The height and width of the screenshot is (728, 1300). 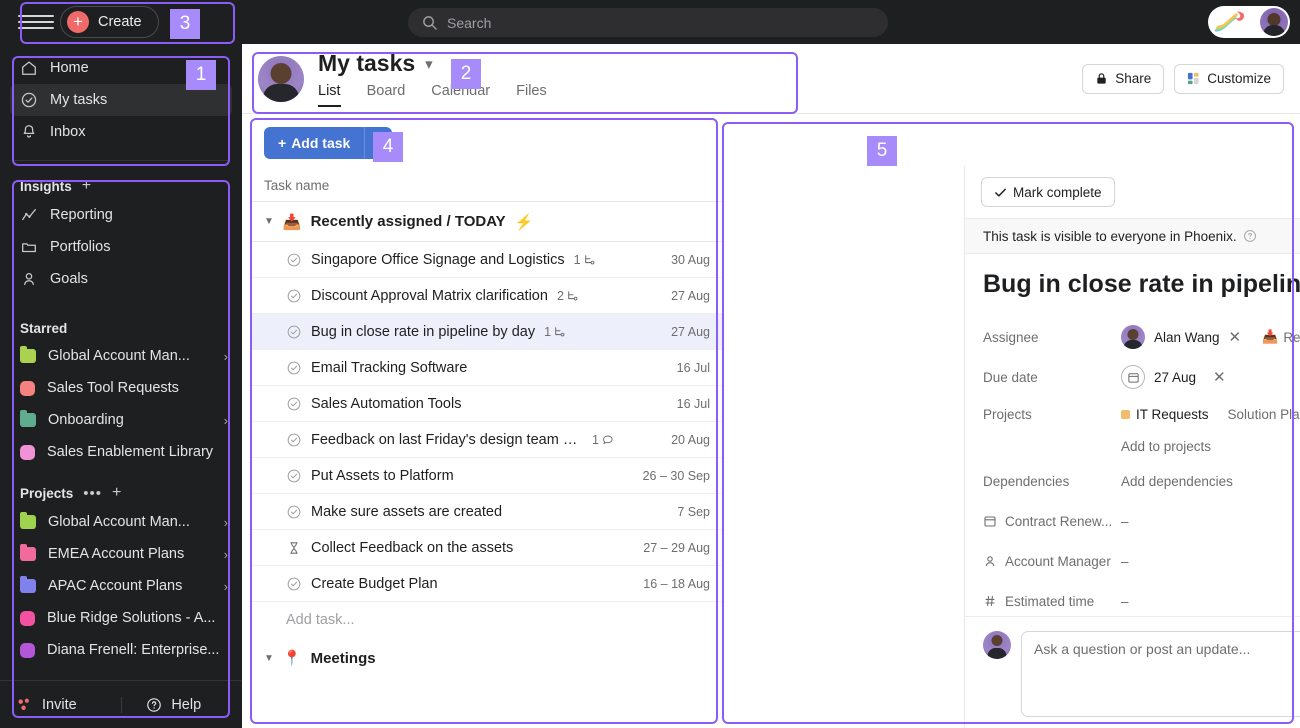 I want to click on insights-section-header: Insights +, so click(x=121, y=186).